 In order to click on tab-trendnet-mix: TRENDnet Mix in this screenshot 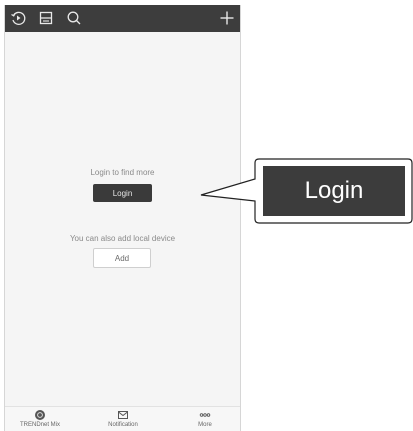, I will do `click(40, 418)`.